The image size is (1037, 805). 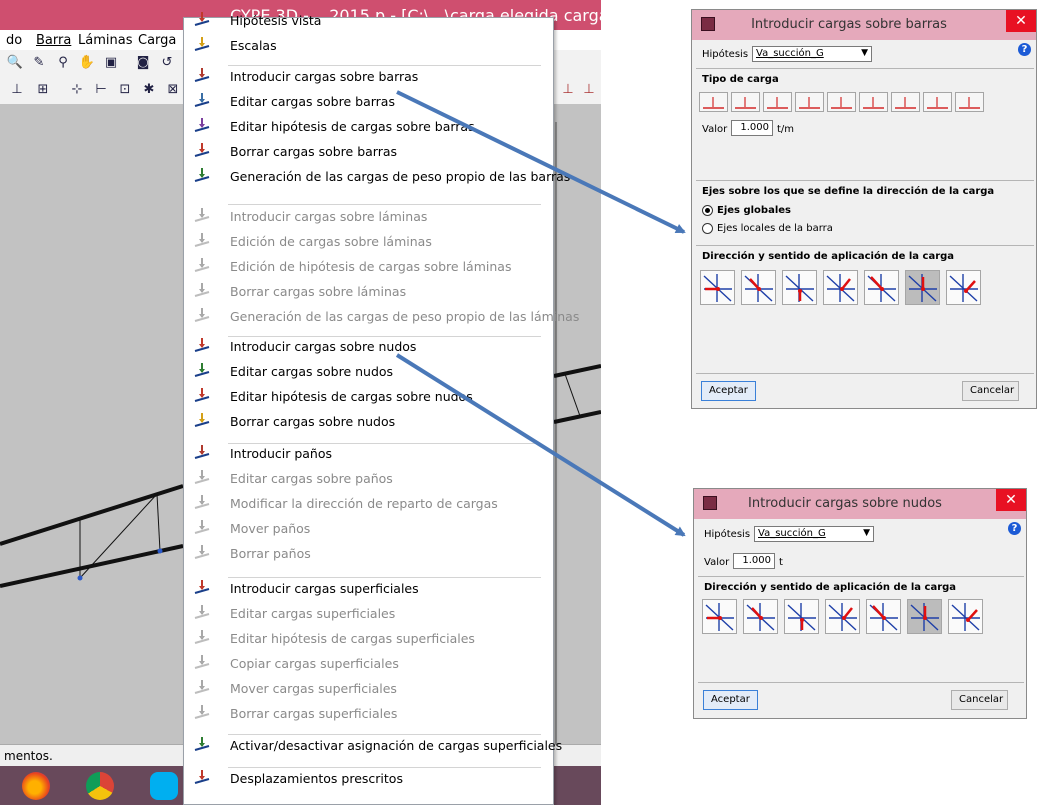 I want to click on uniform-load-icon, so click(x=745, y=102).